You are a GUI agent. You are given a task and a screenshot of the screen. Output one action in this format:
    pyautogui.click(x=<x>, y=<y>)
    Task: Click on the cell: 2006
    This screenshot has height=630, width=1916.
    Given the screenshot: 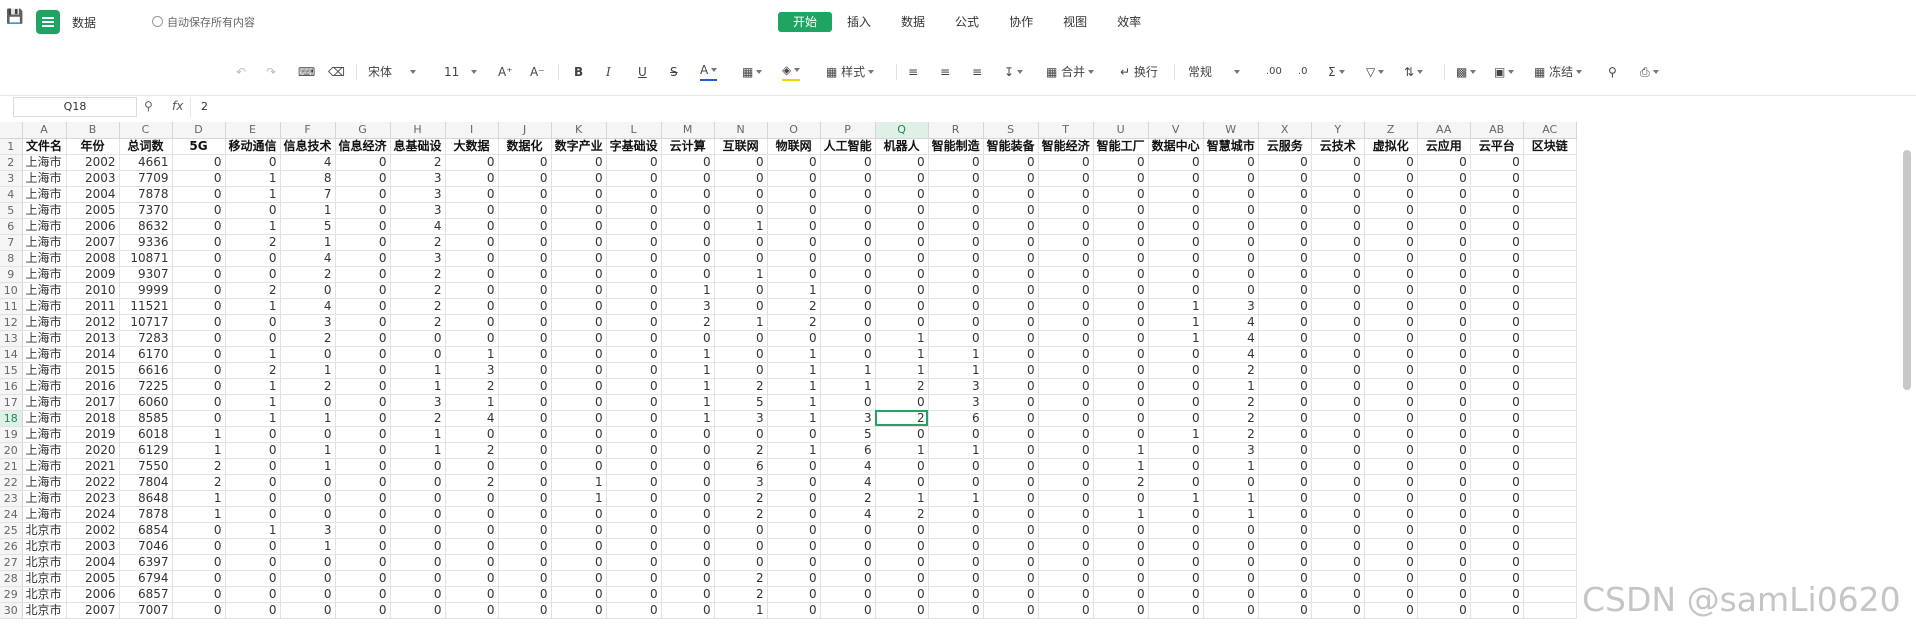 What is the action you would take?
    pyautogui.click(x=93, y=226)
    